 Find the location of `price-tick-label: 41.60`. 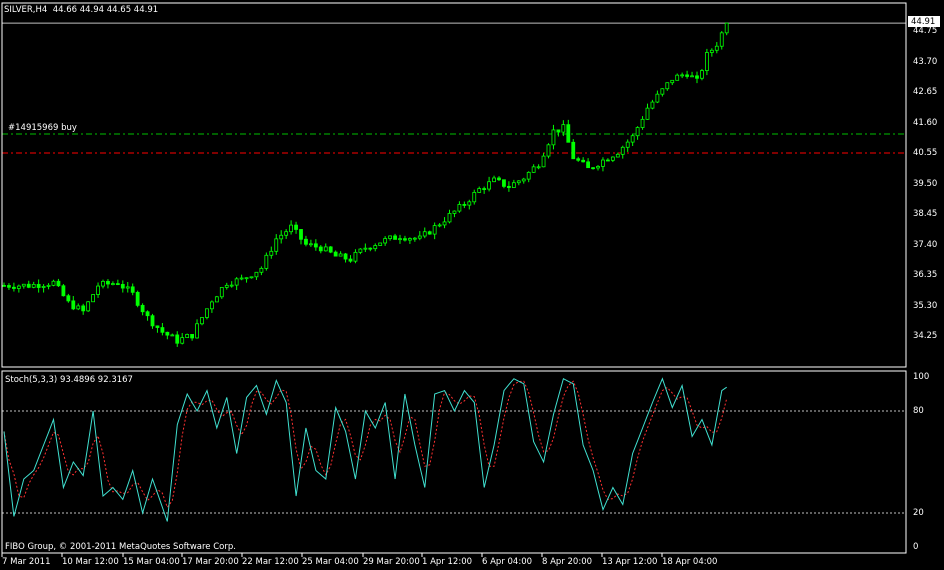

price-tick-label: 41.60 is located at coordinates (925, 122).